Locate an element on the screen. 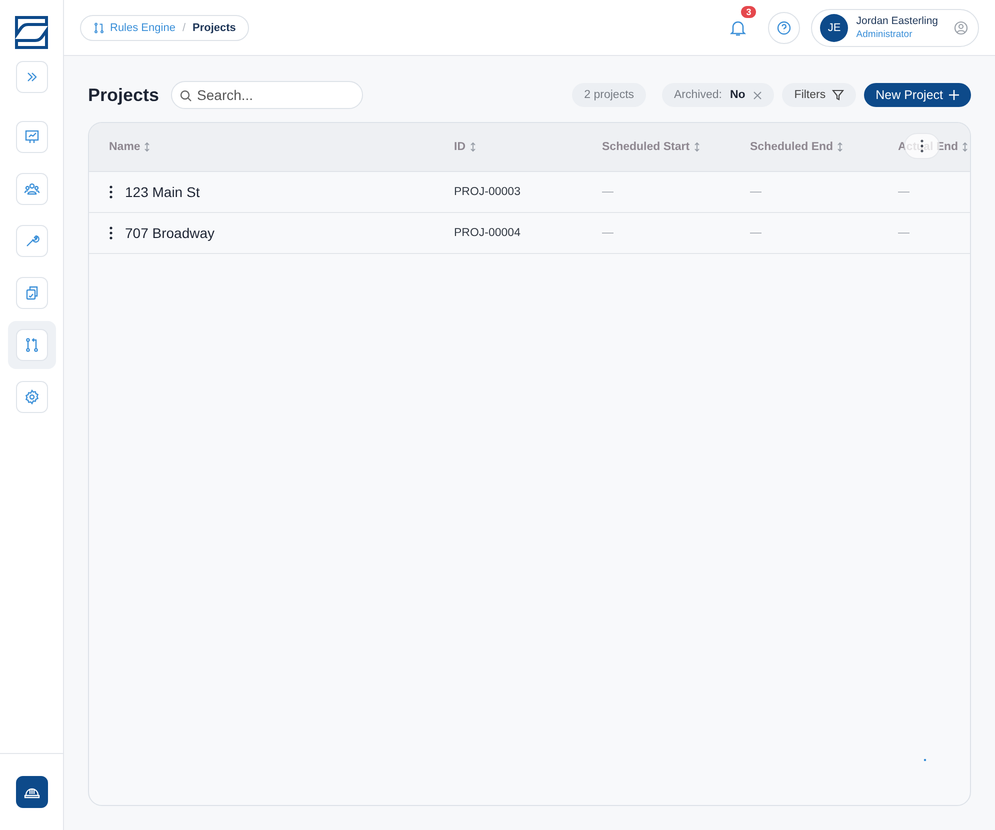 The width and height of the screenshot is (995, 830). project-name: 123 Main St is located at coordinates (162, 192).